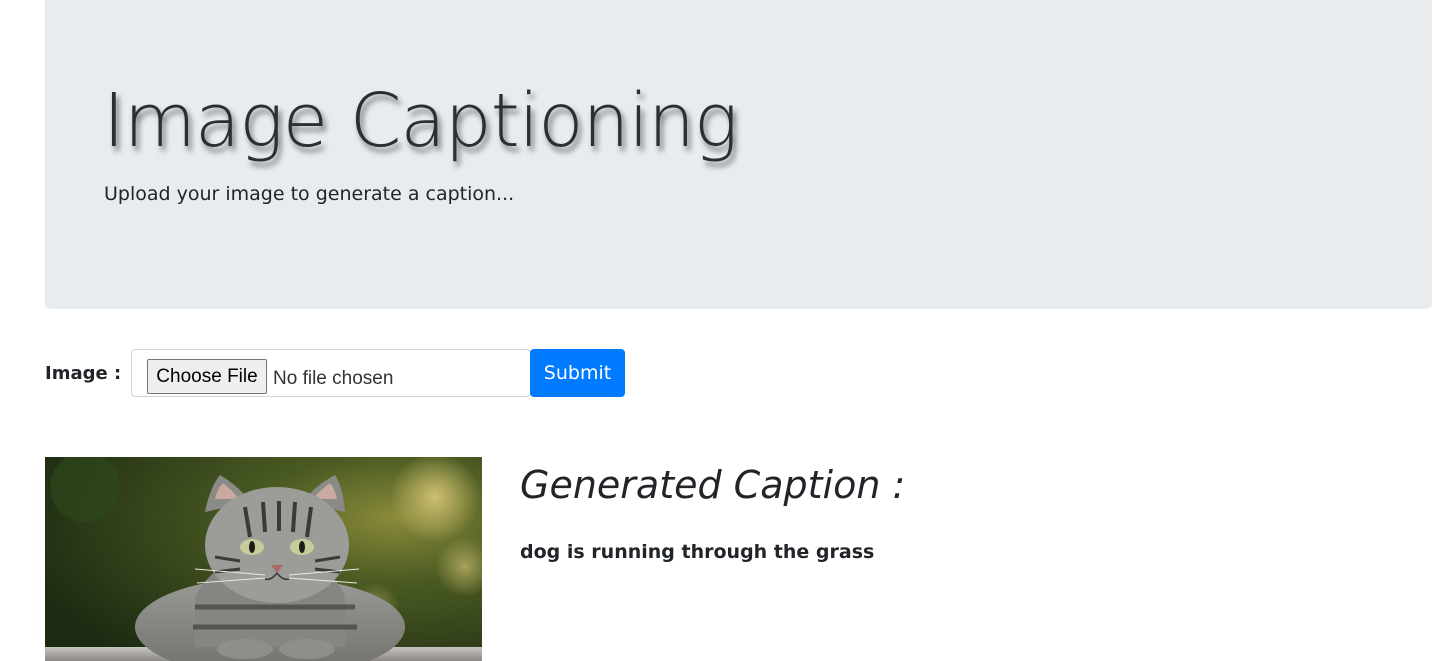  What do you see at coordinates (333, 378) in the screenshot?
I see `file-status-text: No file chosen` at bounding box center [333, 378].